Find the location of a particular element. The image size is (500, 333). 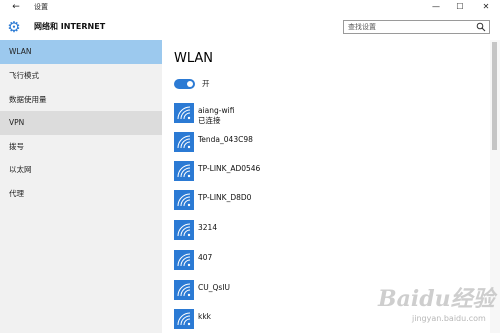

sidebar-item-label: 以太网 is located at coordinates (20, 169).